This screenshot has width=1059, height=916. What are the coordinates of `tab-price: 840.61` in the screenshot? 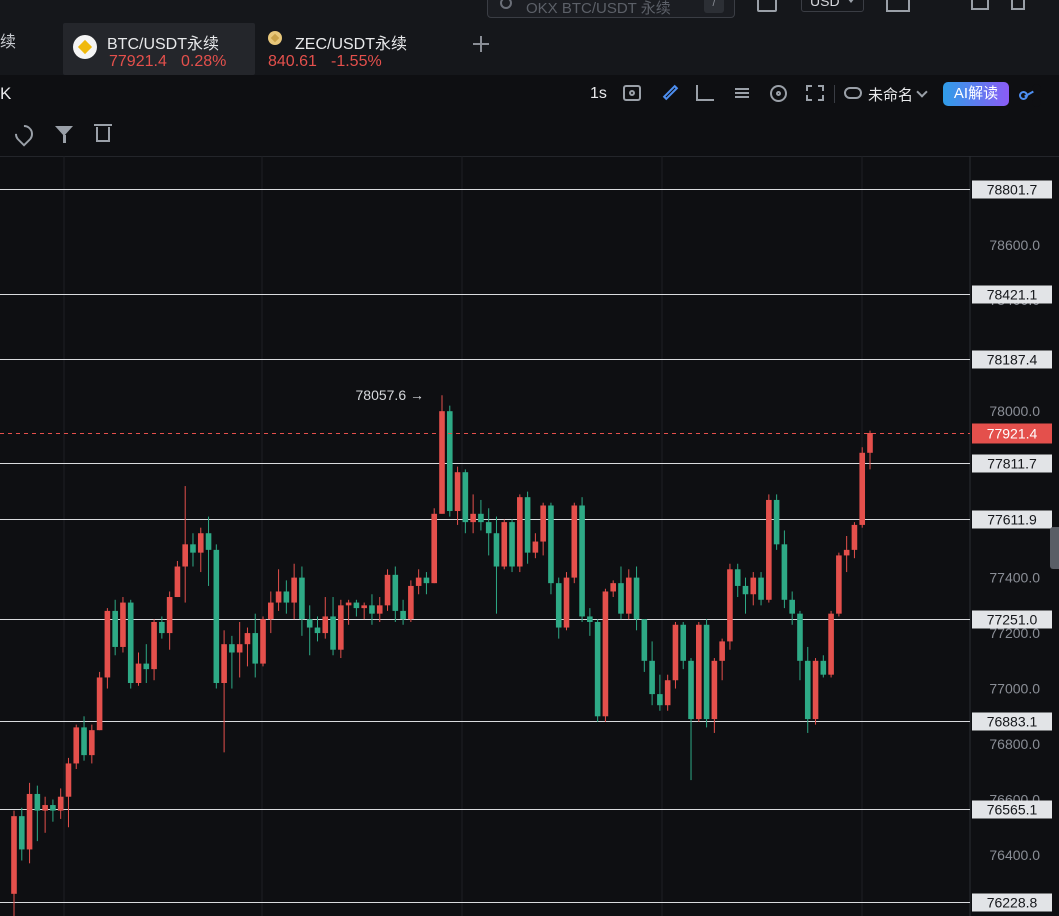 It's located at (292, 61).